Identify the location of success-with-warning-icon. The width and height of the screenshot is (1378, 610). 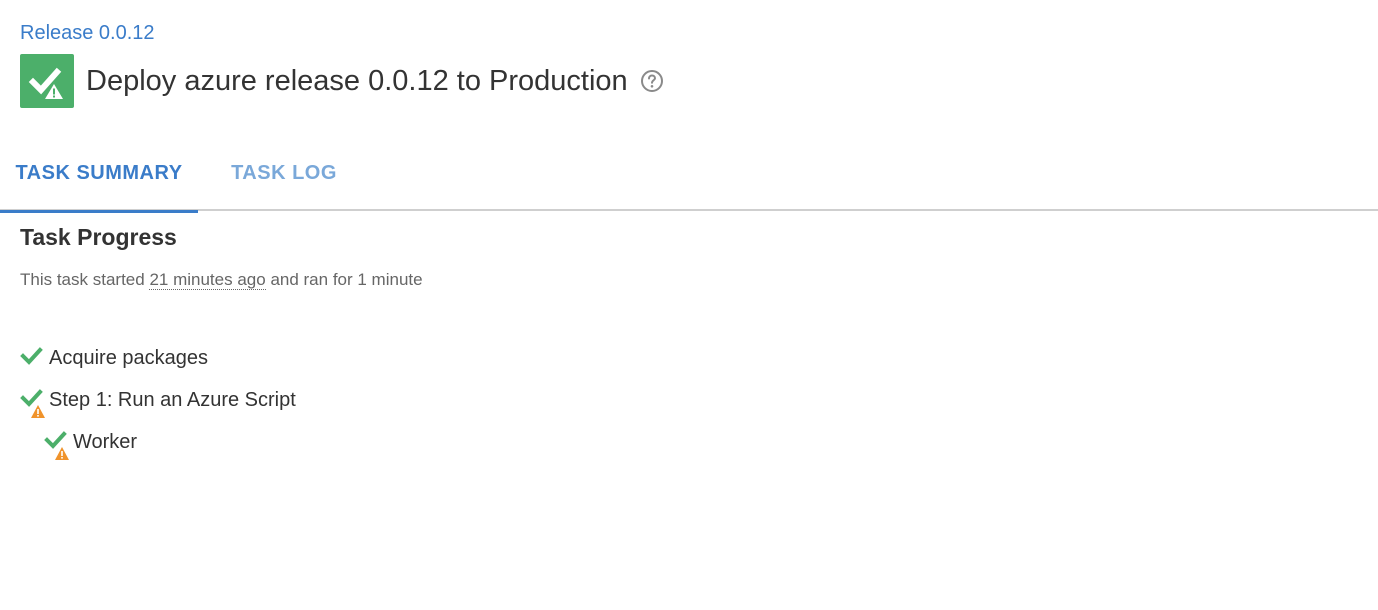
(47, 81).